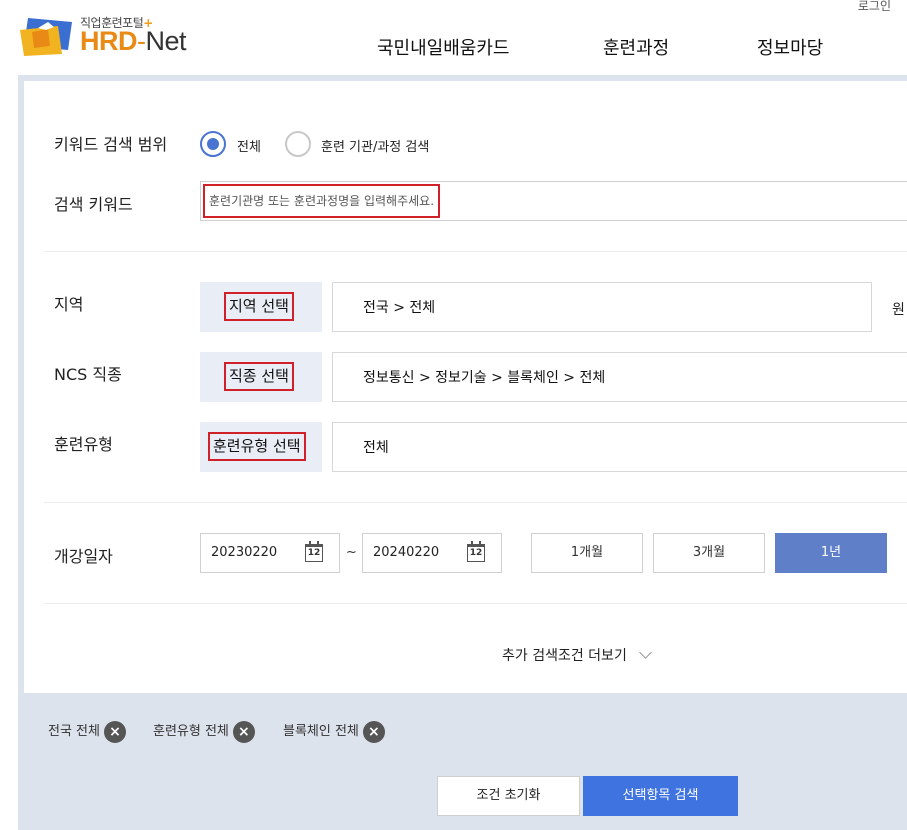 The image size is (907, 830). Describe the element at coordinates (709, 553) in the screenshot. I see `period-3-months-button: 3개월` at that location.